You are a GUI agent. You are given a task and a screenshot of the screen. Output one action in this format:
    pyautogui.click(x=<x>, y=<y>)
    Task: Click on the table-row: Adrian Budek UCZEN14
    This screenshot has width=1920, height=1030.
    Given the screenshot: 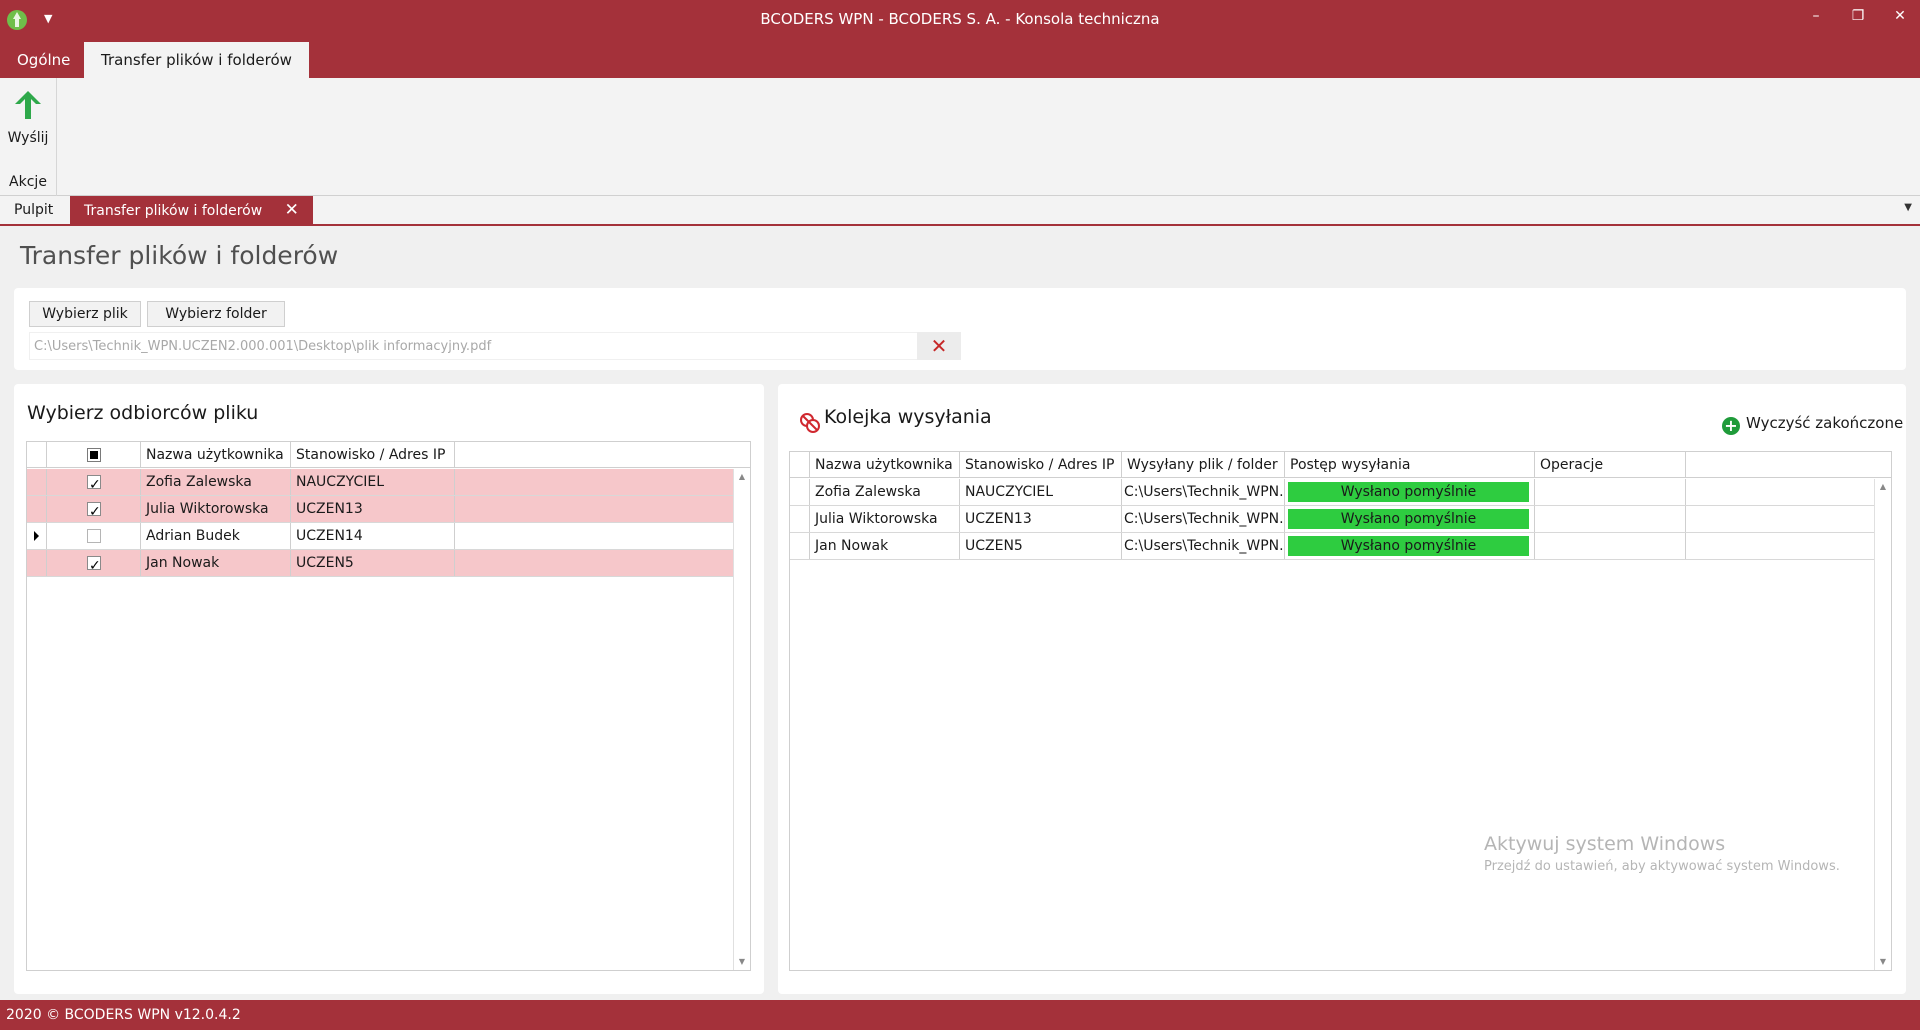 What is the action you would take?
    pyautogui.click(x=380, y=536)
    